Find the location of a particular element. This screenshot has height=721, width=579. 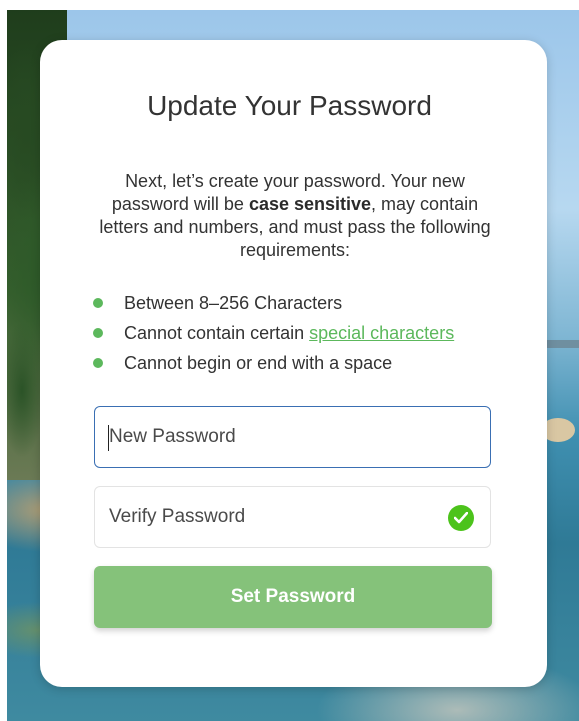

requirement-item: Cannot begin or end with a space is located at coordinates (272, 367).